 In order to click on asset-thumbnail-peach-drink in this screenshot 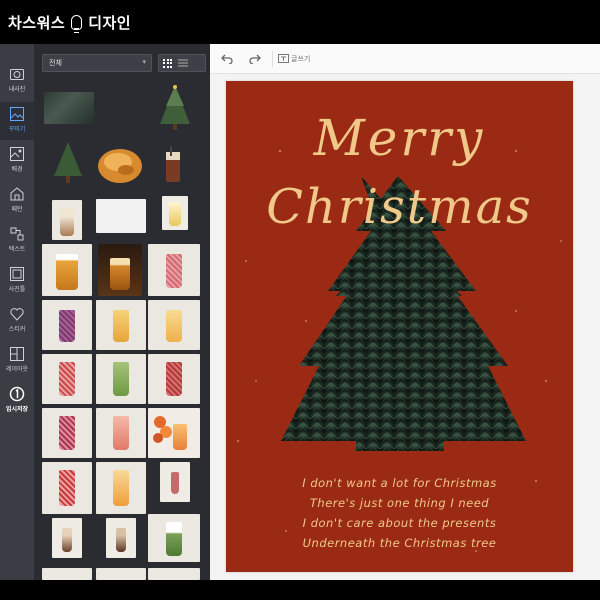, I will do `click(174, 325)`.